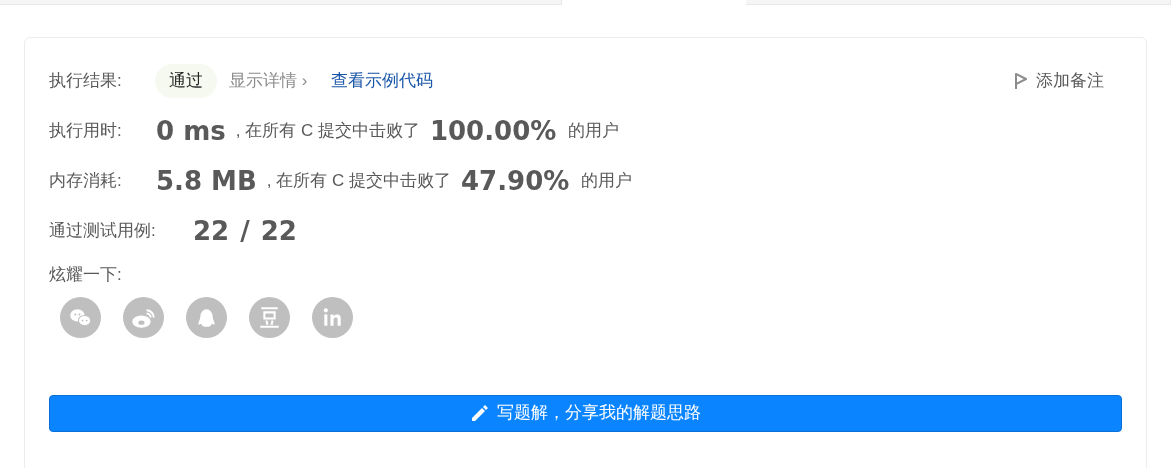  I want to click on flag-icon, so click(1021, 81).